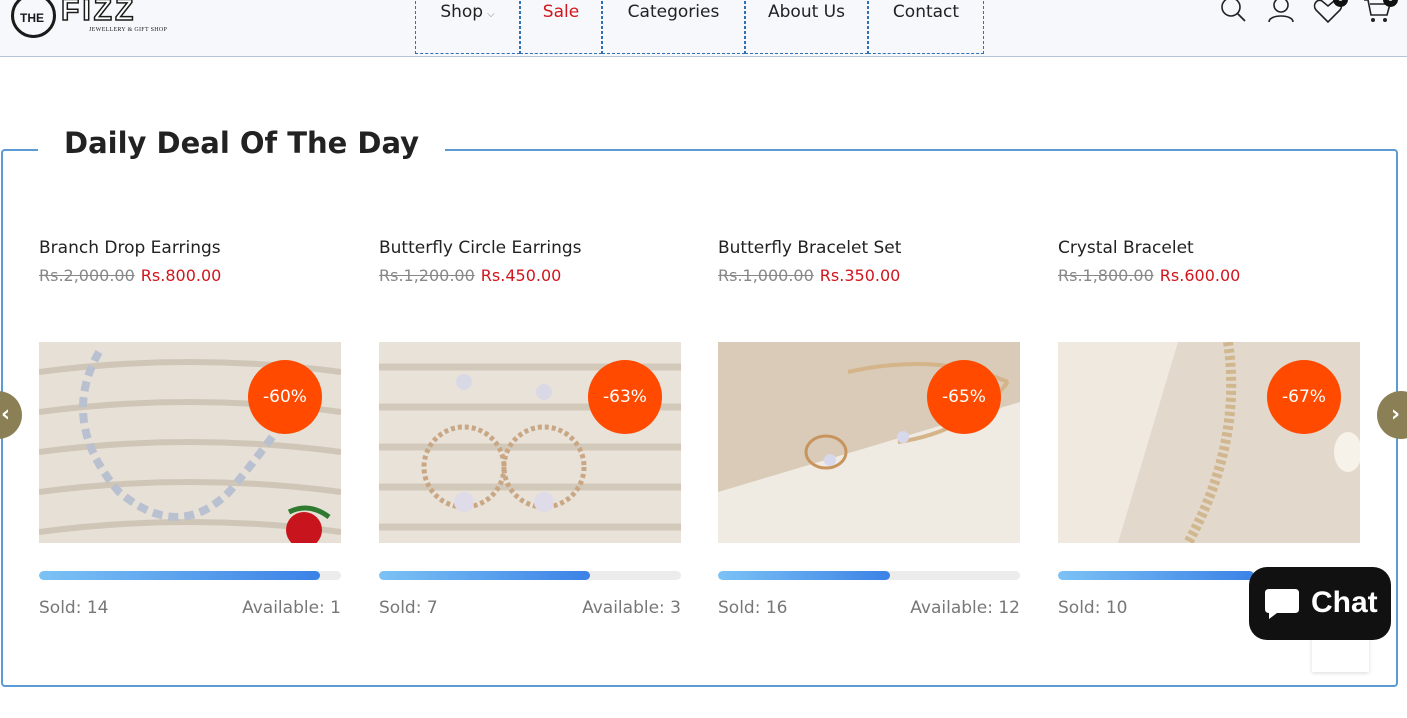  Describe the element at coordinates (491, 14) in the screenshot. I see `chevron-down-icon: ⌵` at that location.